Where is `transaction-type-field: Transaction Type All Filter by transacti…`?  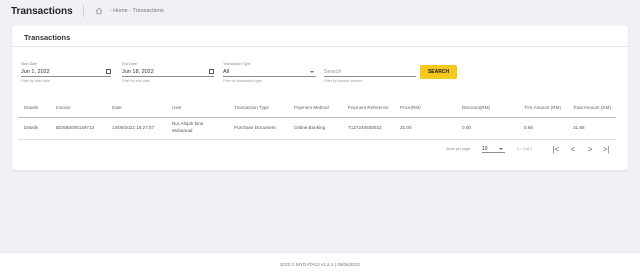 transaction-type-field: Transaction Type All Filter by transacti… is located at coordinates (269, 72).